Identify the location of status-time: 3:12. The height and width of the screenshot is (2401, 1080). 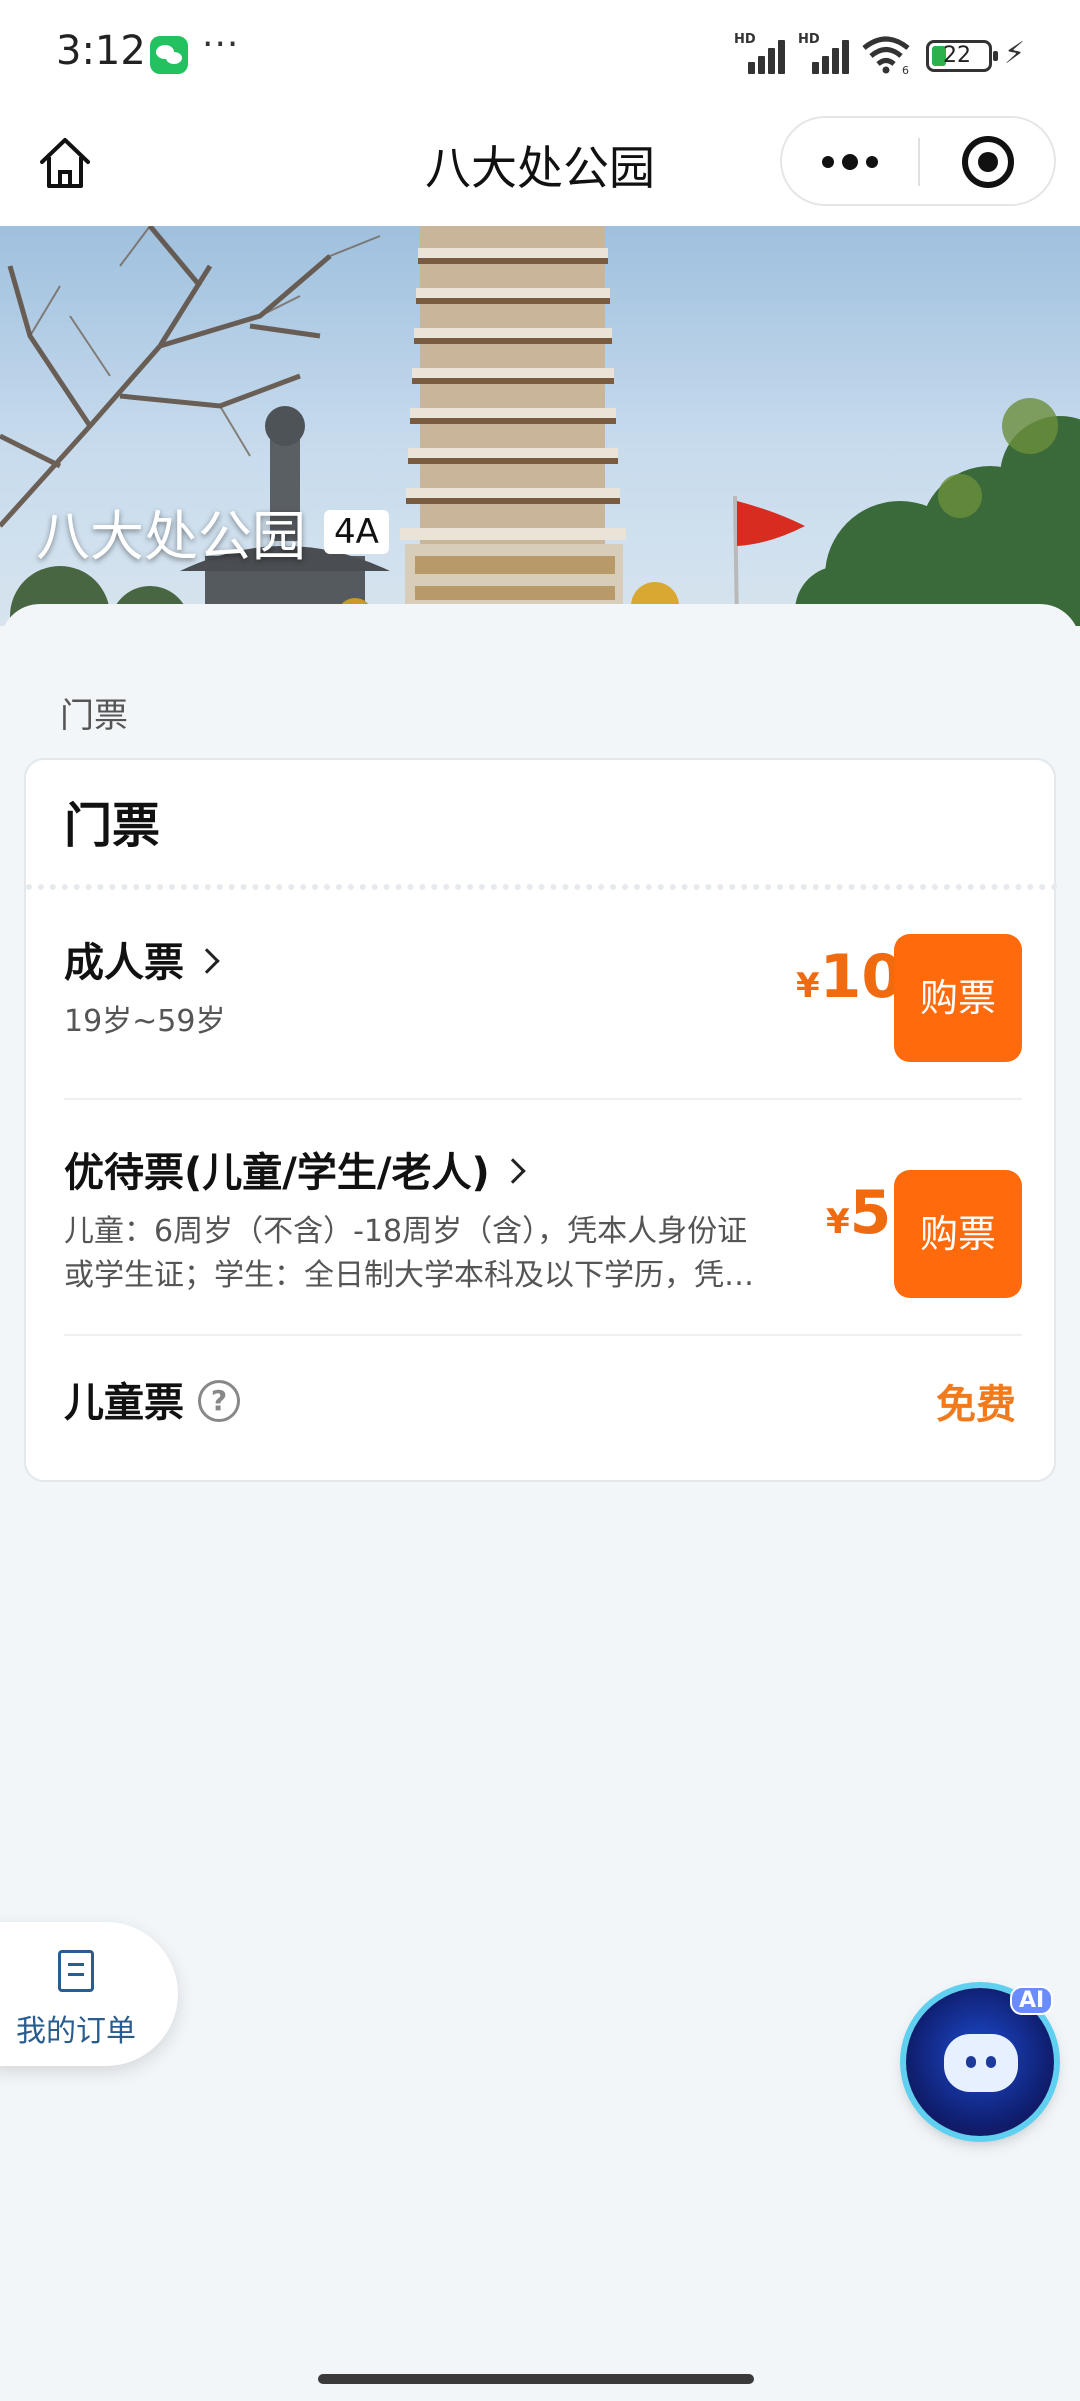
(101, 51).